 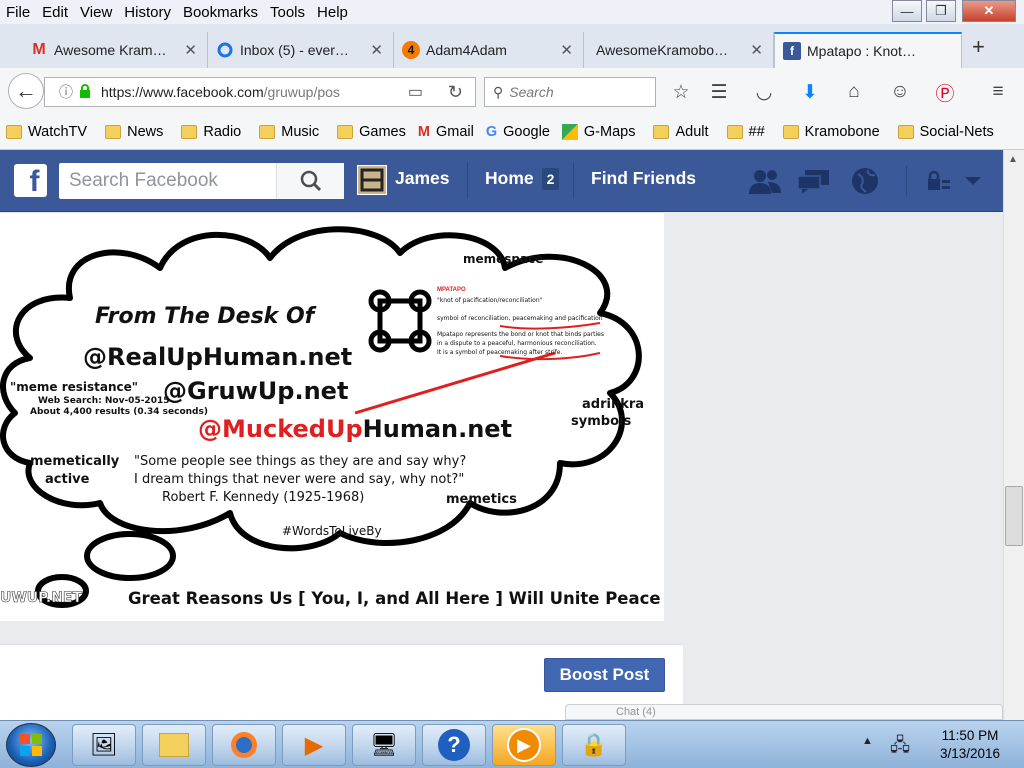 I want to click on hamburger-menu-icon: ≡, so click(x=998, y=92).